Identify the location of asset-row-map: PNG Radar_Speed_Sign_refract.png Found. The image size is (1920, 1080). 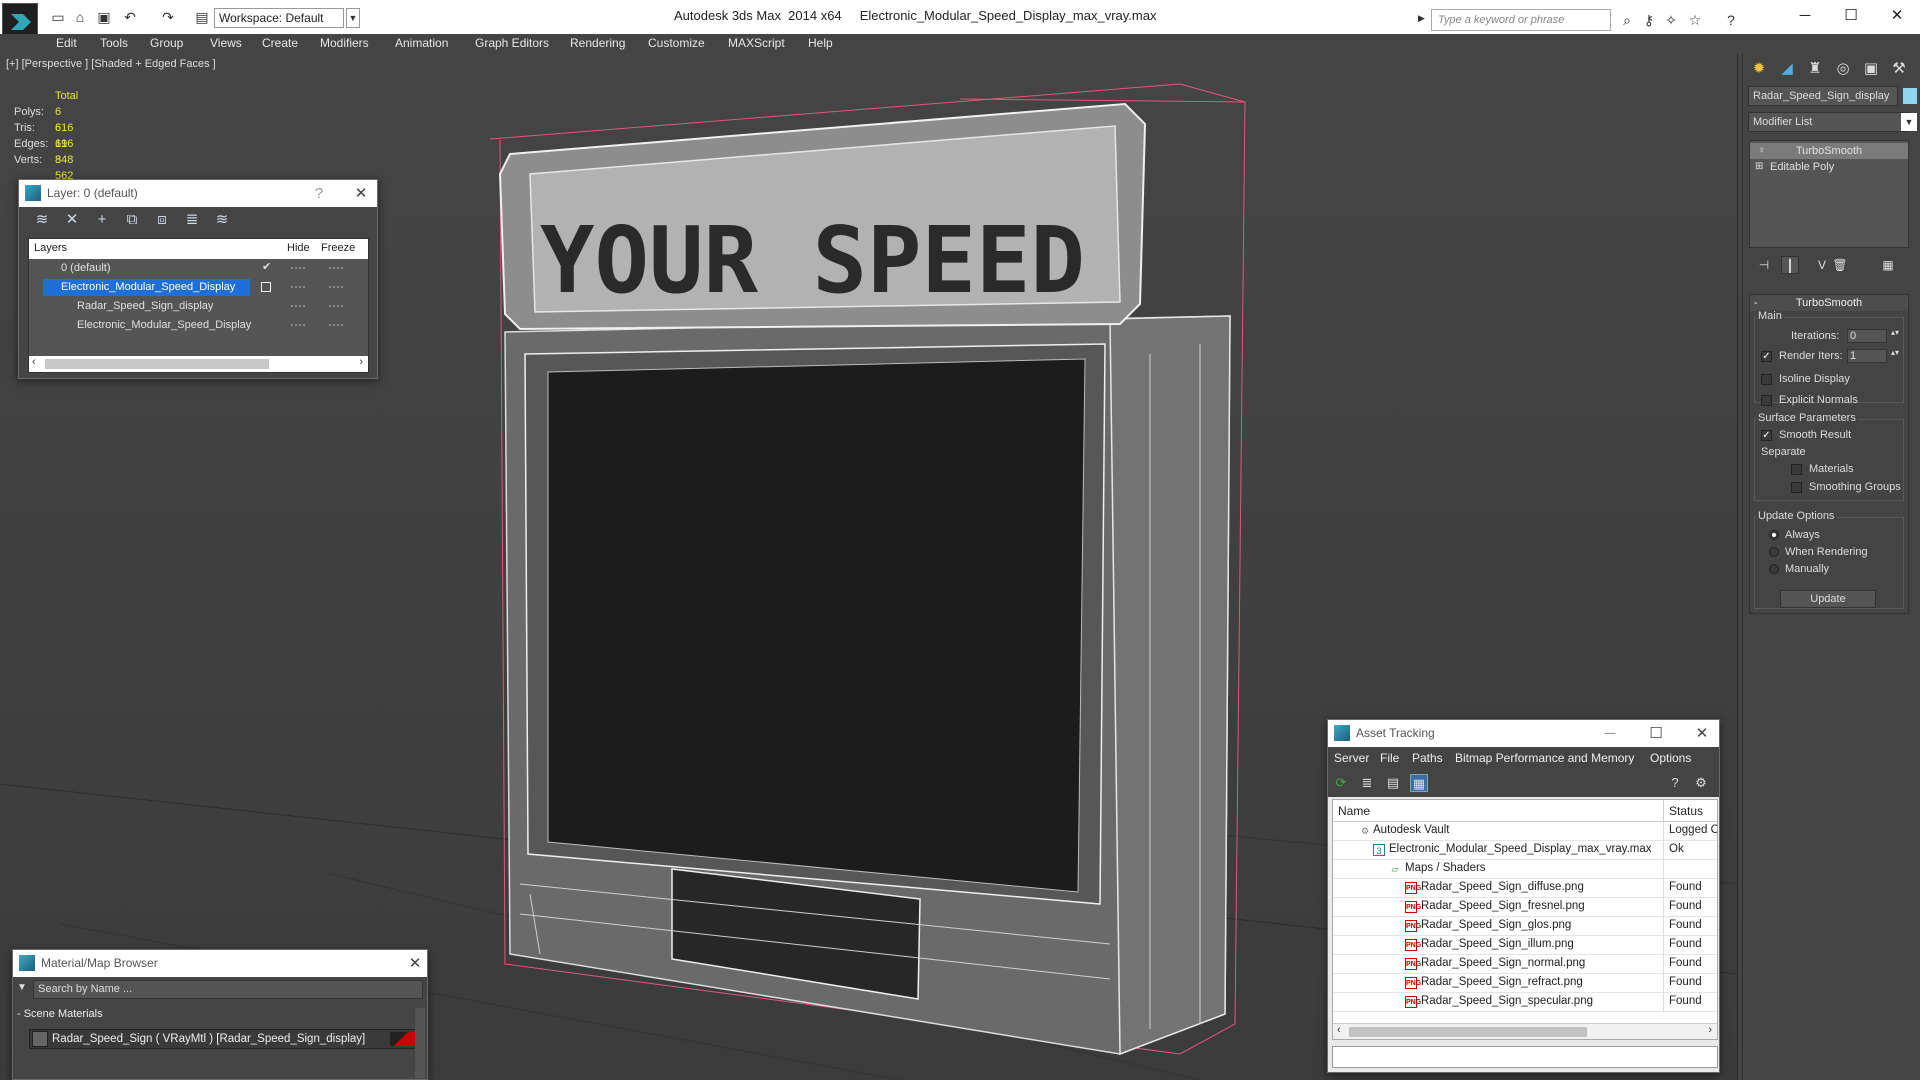
(1525, 983).